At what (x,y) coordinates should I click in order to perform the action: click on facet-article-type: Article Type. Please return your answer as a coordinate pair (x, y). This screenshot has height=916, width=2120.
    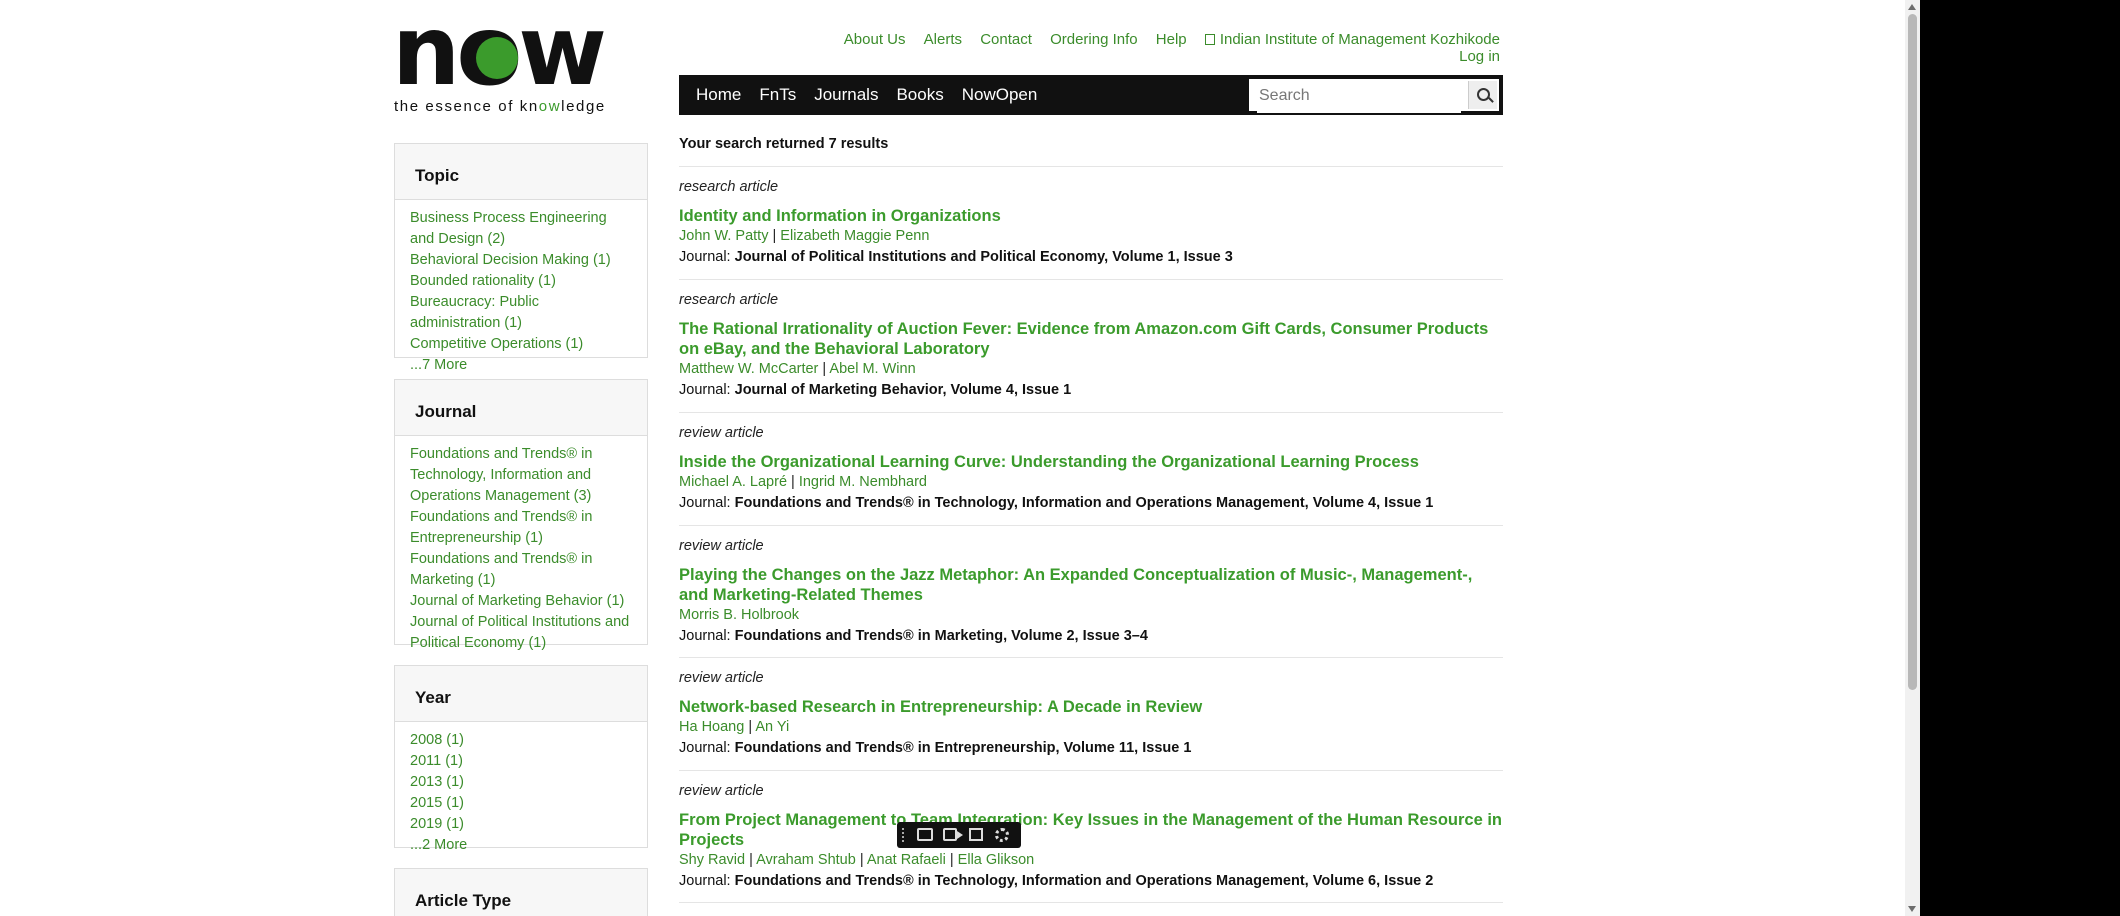
    Looking at the image, I should click on (521, 892).